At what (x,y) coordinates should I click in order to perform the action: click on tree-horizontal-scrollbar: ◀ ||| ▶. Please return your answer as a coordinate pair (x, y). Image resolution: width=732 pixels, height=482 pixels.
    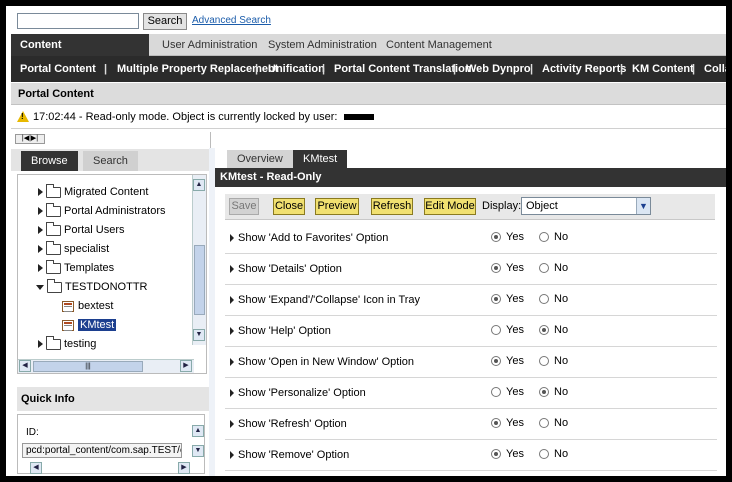
    Looking at the image, I should click on (106, 366).